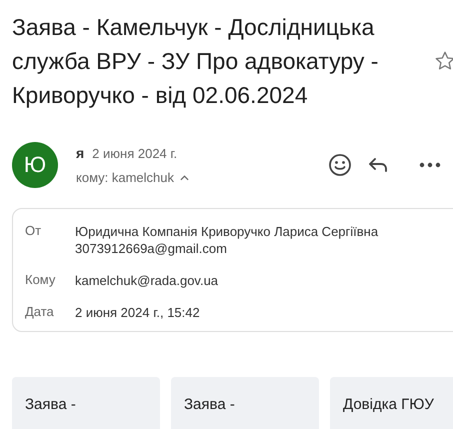 This screenshot has height=429, width=453. Describe the element at coordinates (125, 177) in the screenshot. I see `recipient-summary: кому: kamelchuk` at that location.